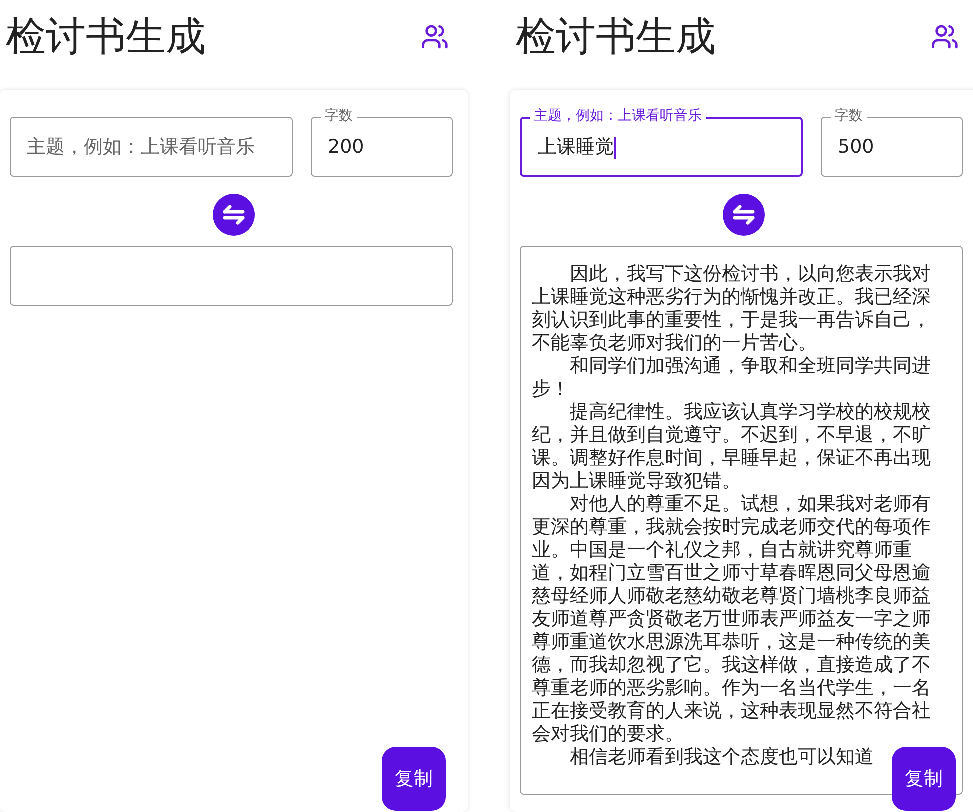 The image size is (973, 812). Describe the element at coordinates (618, 116) in the screenshot. I see `topic-label: 主题，例如：上课看听音乐` at that location.